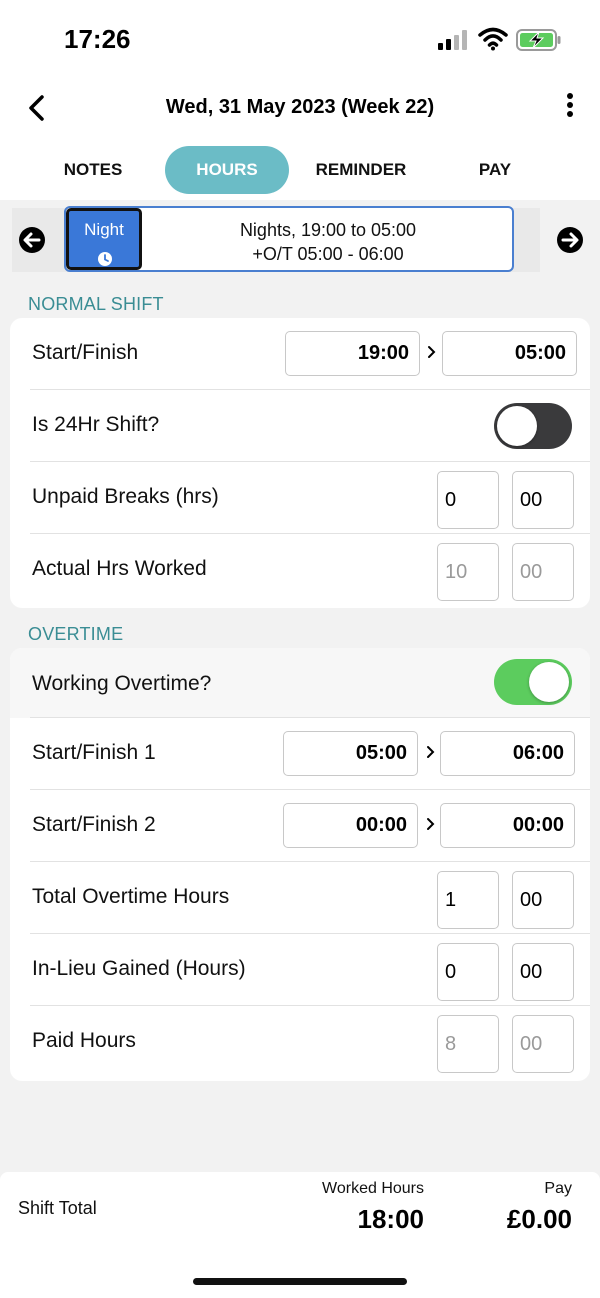 The image size is (600, 1298). Describe the element at coordinates (543, 572) in the screenshot. I see `actual-hrs-minutes-field: 00` at that location.